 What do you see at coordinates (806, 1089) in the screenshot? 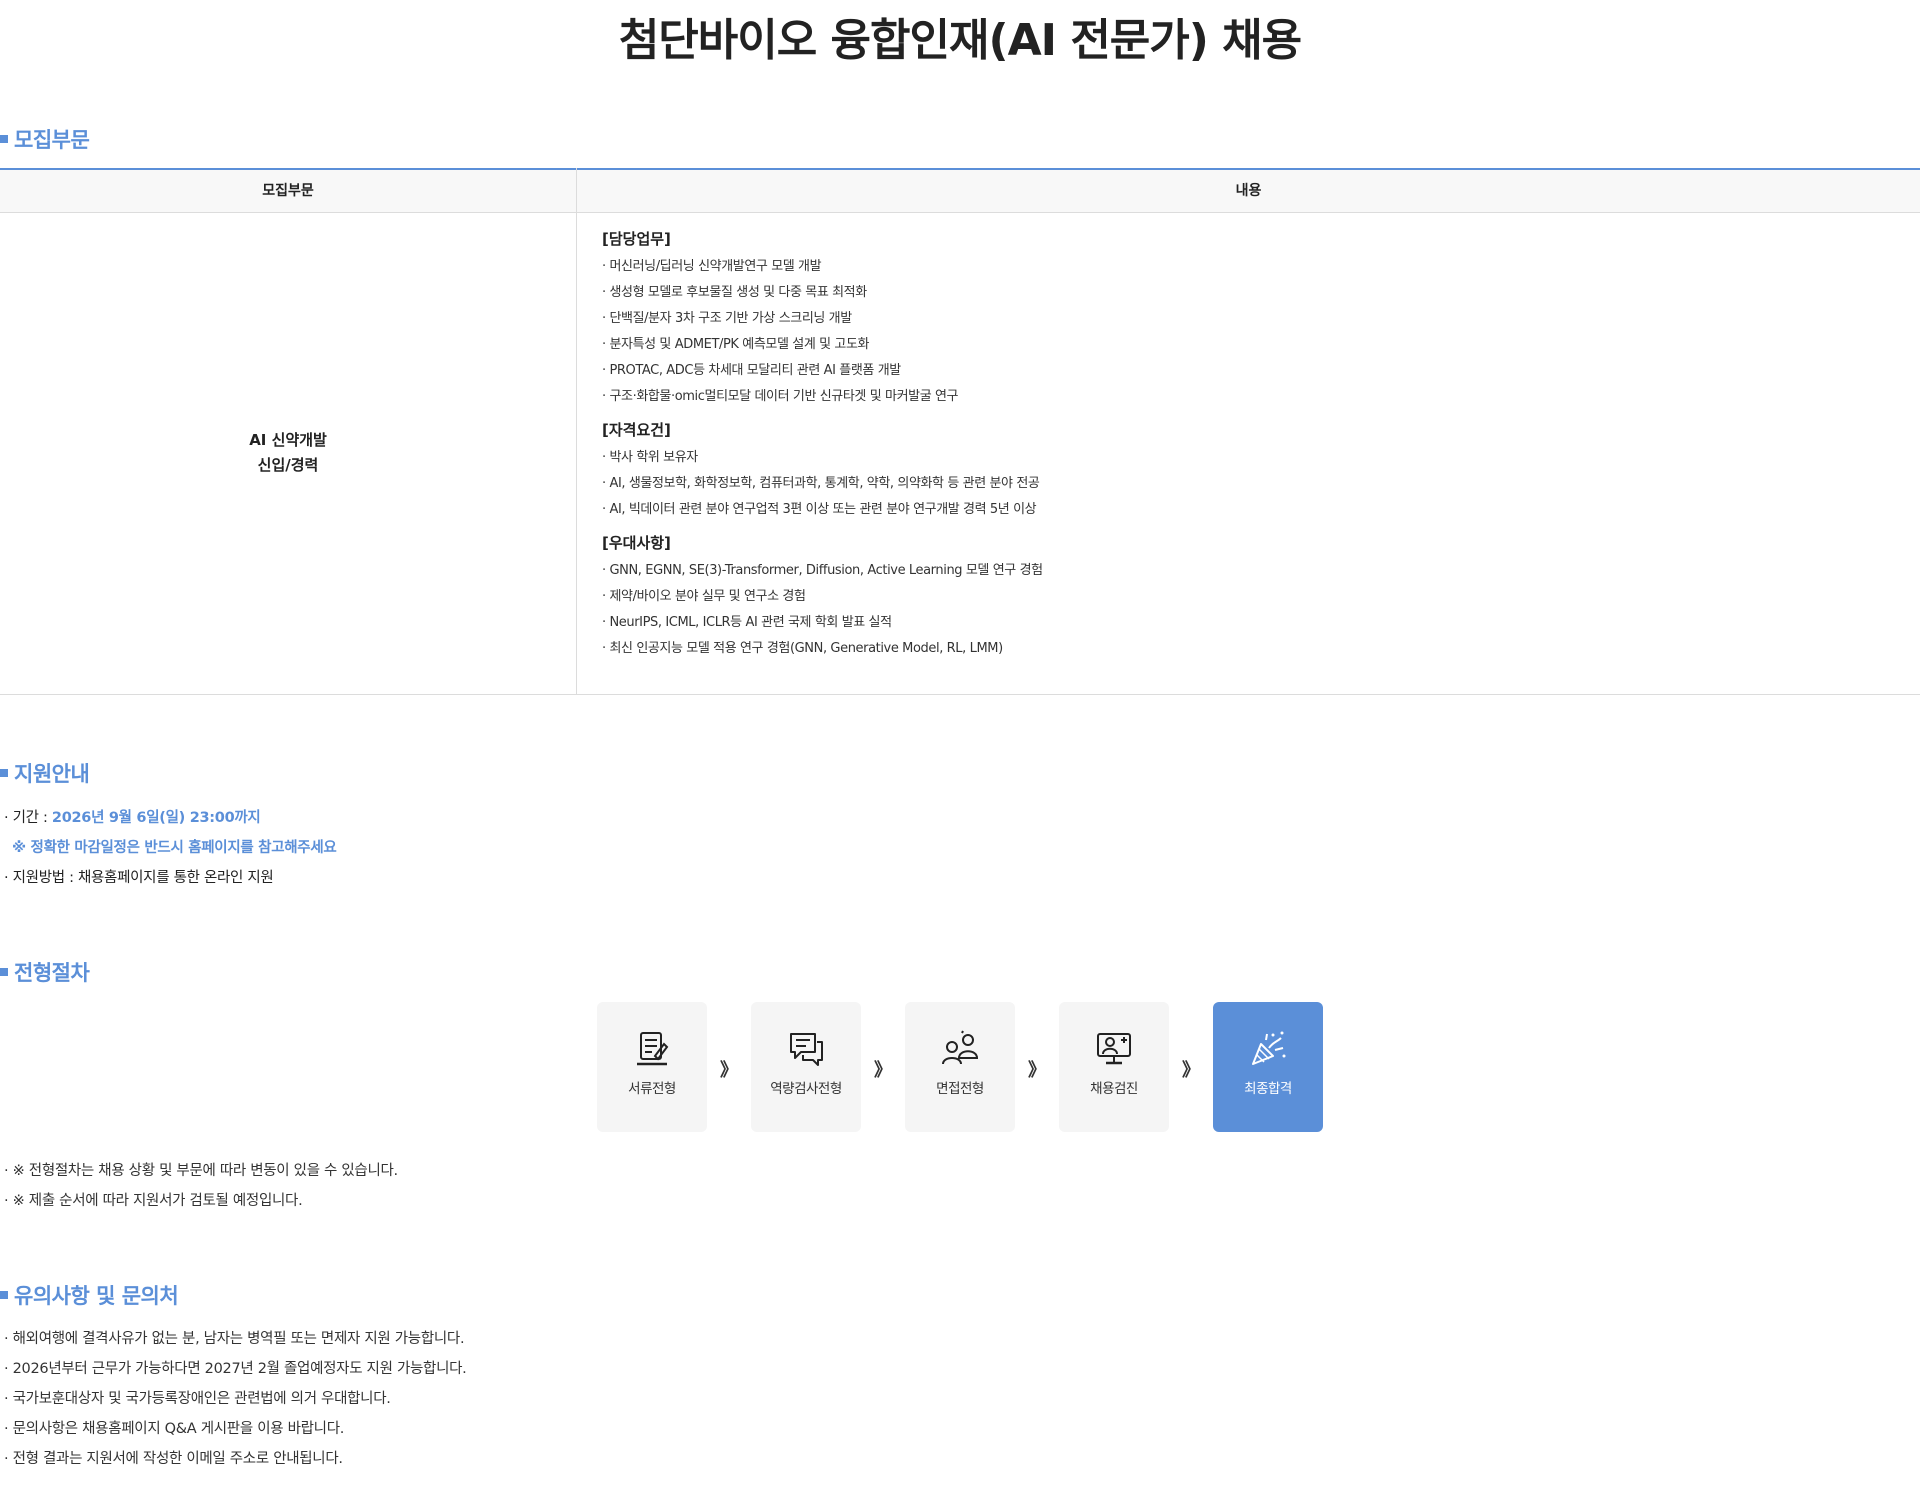
I see `step-label: 역량검사전형` at bounding box center [806, 1089].